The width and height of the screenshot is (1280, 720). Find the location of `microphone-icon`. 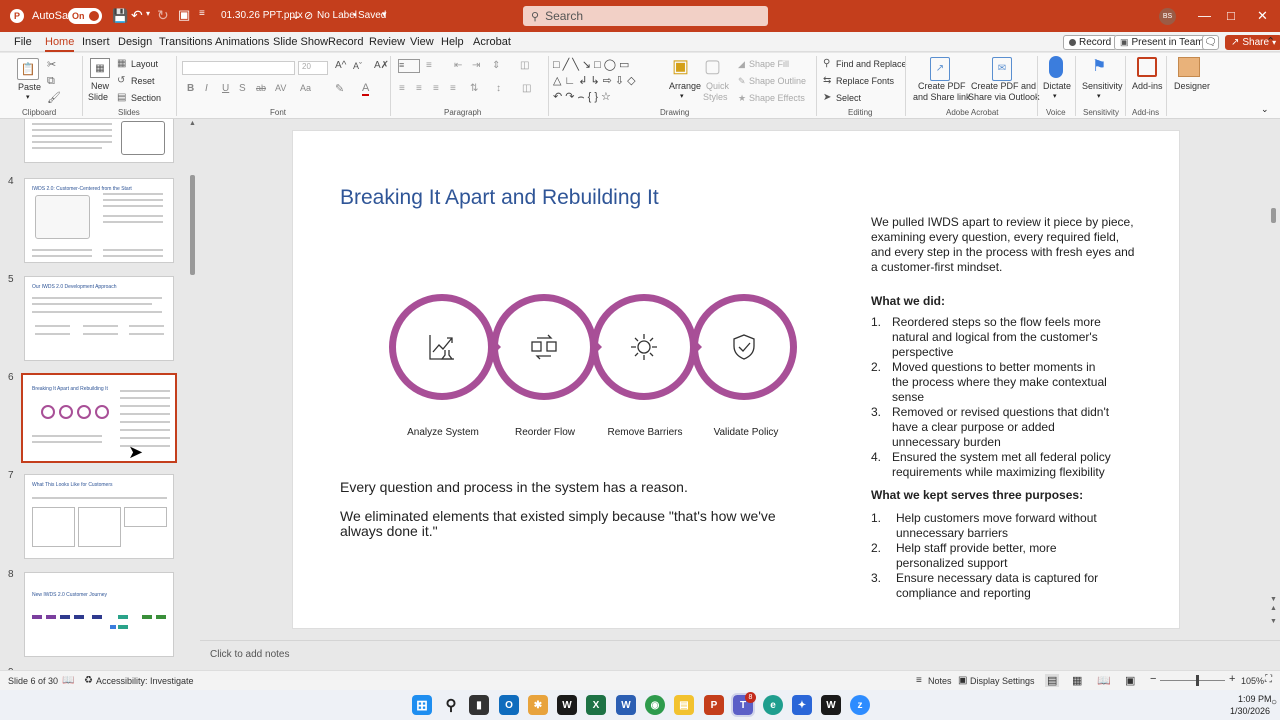

microphone-icon is located at coordinates (1056, 67).